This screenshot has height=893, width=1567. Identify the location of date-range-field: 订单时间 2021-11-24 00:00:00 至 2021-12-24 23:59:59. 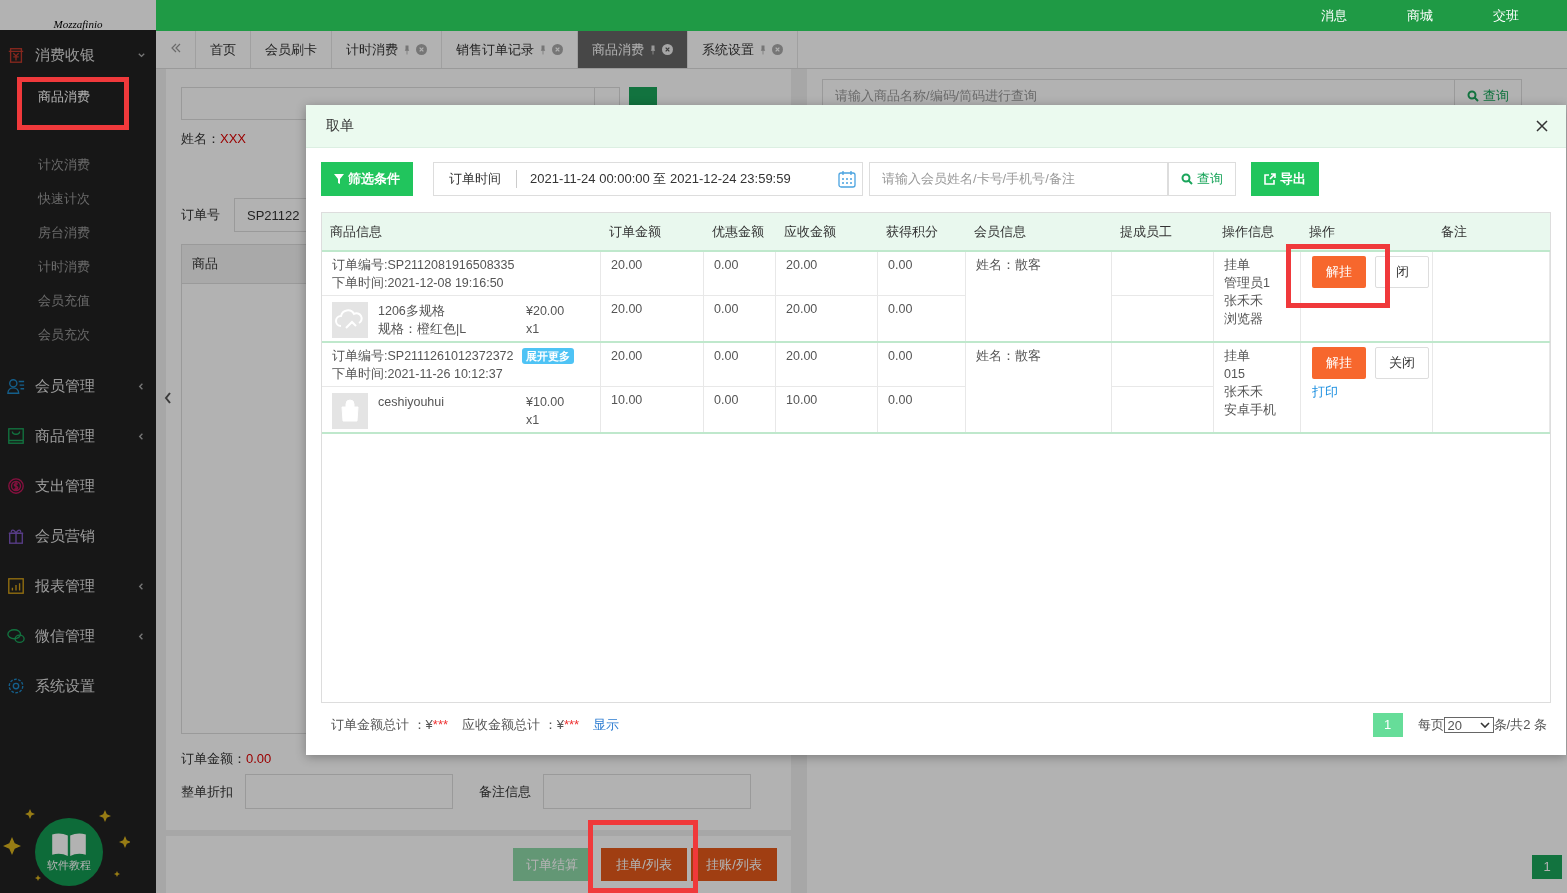
(648, 179).